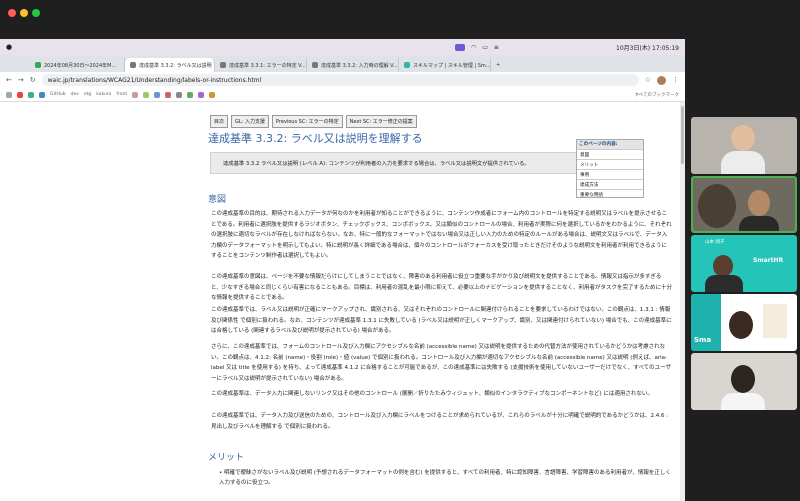 The height and width of the screenshot is (501, 800). Describe the element at coordinates (610, 154) in the screenshot. I see `toc-item-intent: 意図` at that location.